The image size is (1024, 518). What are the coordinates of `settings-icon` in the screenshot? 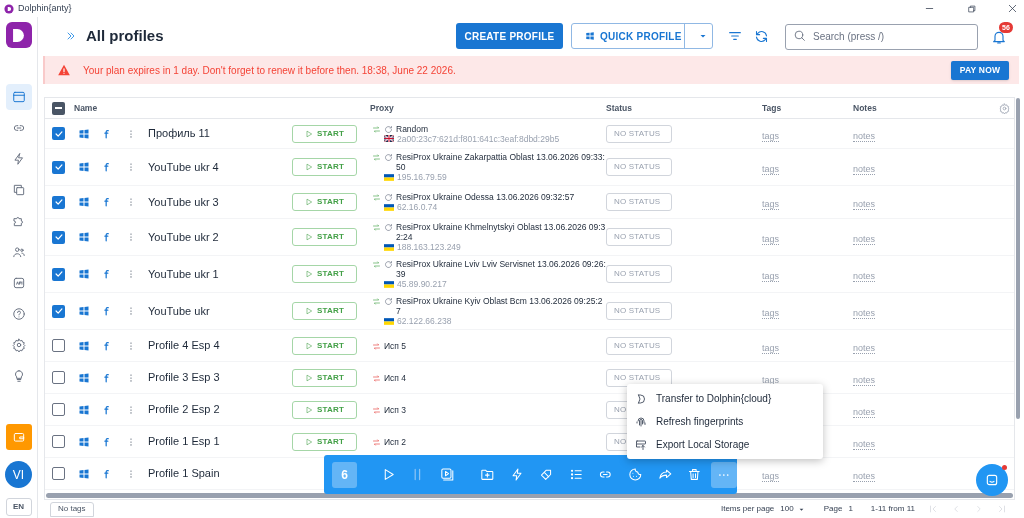 It's located at (1004, 108).